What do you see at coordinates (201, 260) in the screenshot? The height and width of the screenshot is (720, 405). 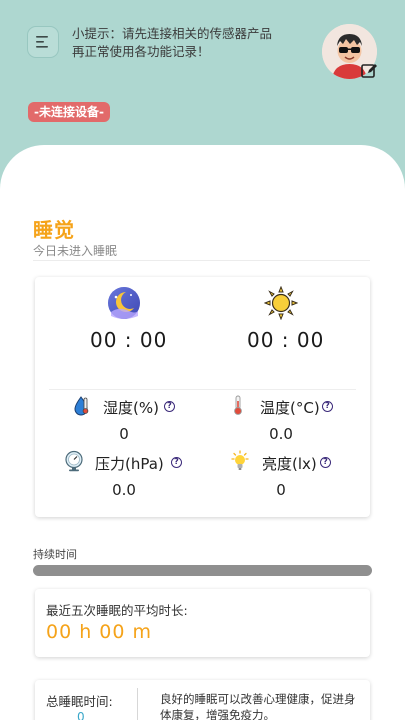 I see `title-divider` at bounding box center [201, 260].